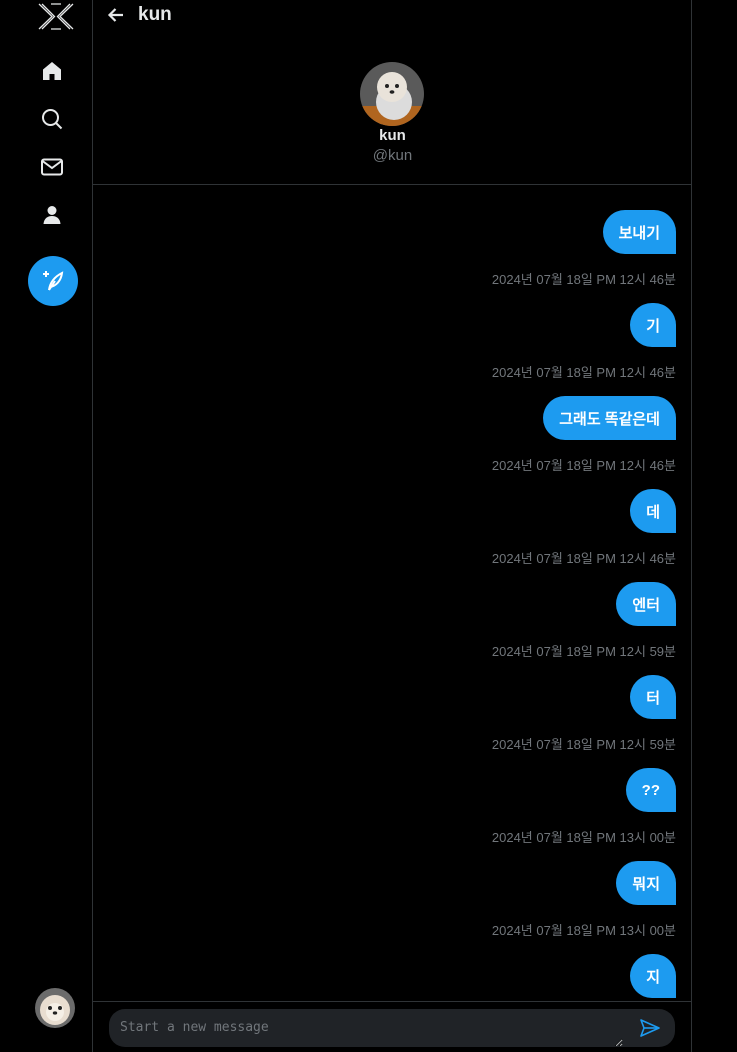  Describe the element at coordinates (52, 215) in the screenshot. I see `profile-icon` at that location.